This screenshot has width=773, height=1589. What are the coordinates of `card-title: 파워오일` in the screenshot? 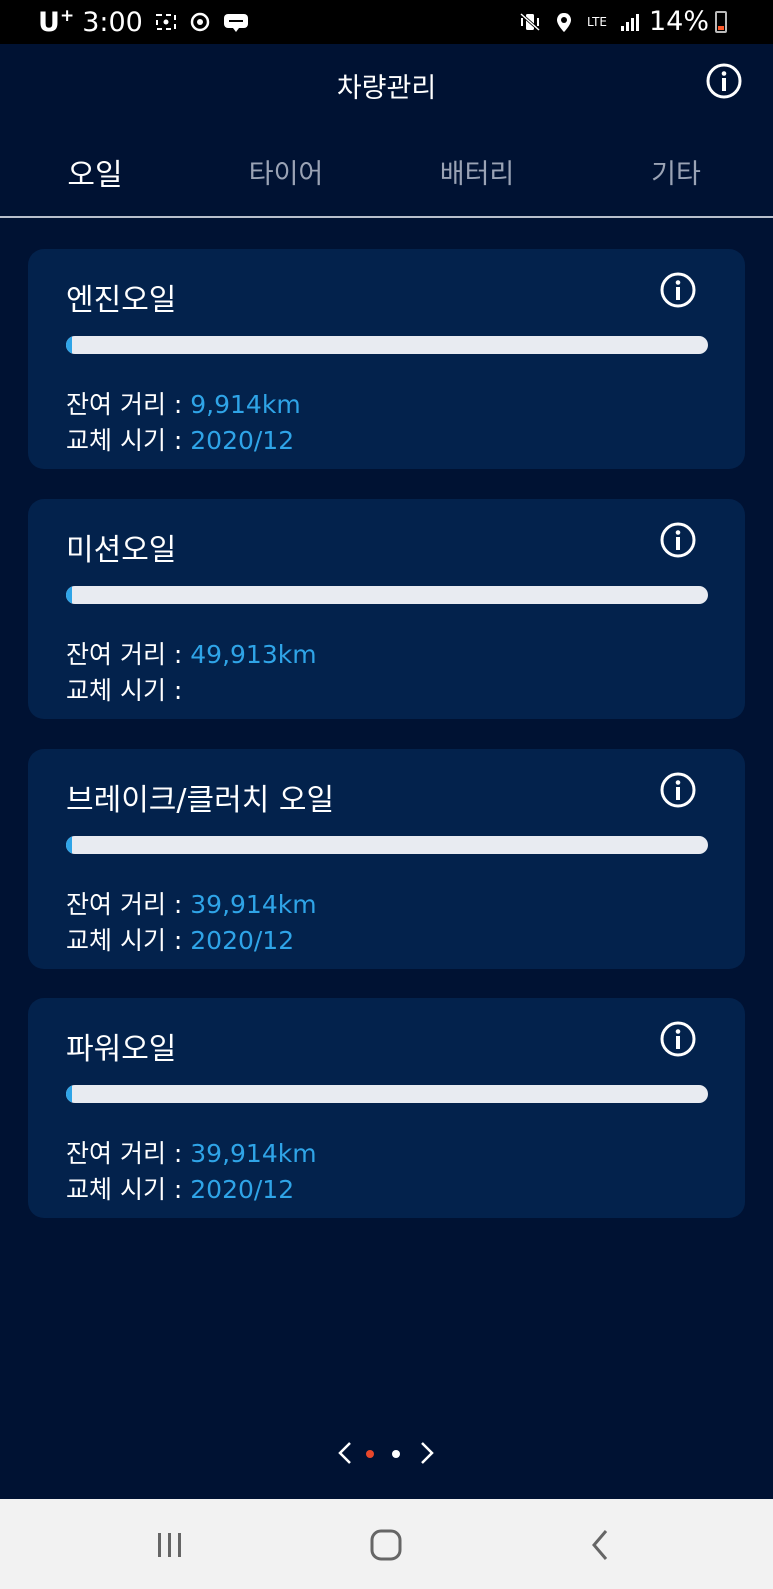 It's located at (121, 1049).